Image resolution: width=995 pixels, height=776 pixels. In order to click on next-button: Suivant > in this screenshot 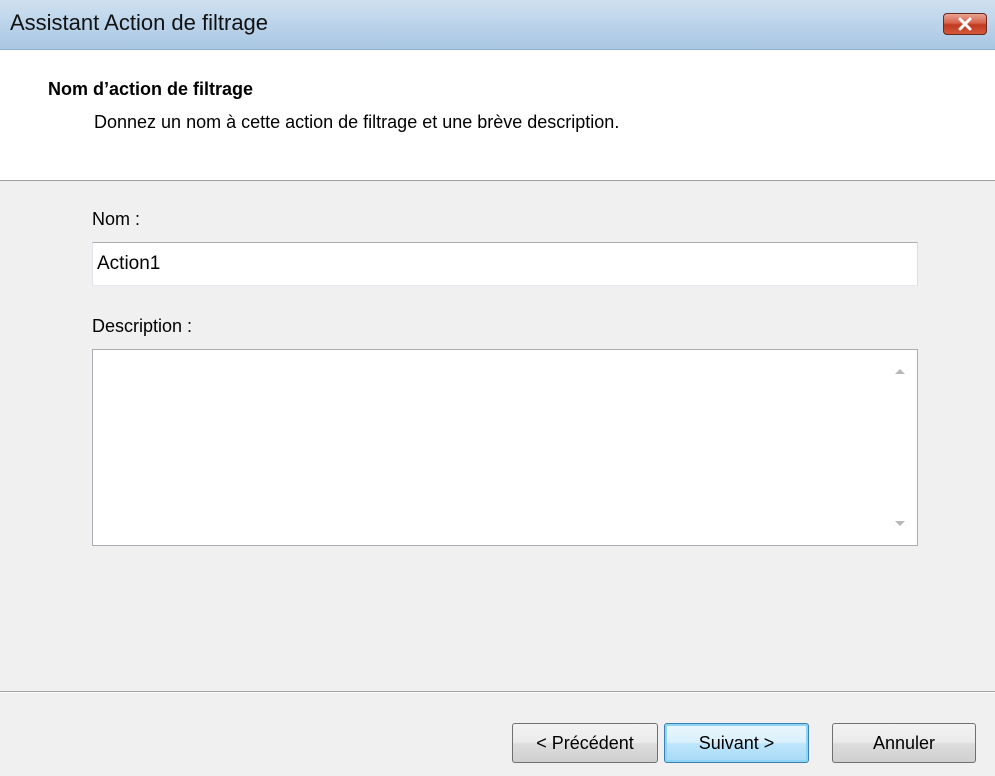, I will do `click(736, 743)`.